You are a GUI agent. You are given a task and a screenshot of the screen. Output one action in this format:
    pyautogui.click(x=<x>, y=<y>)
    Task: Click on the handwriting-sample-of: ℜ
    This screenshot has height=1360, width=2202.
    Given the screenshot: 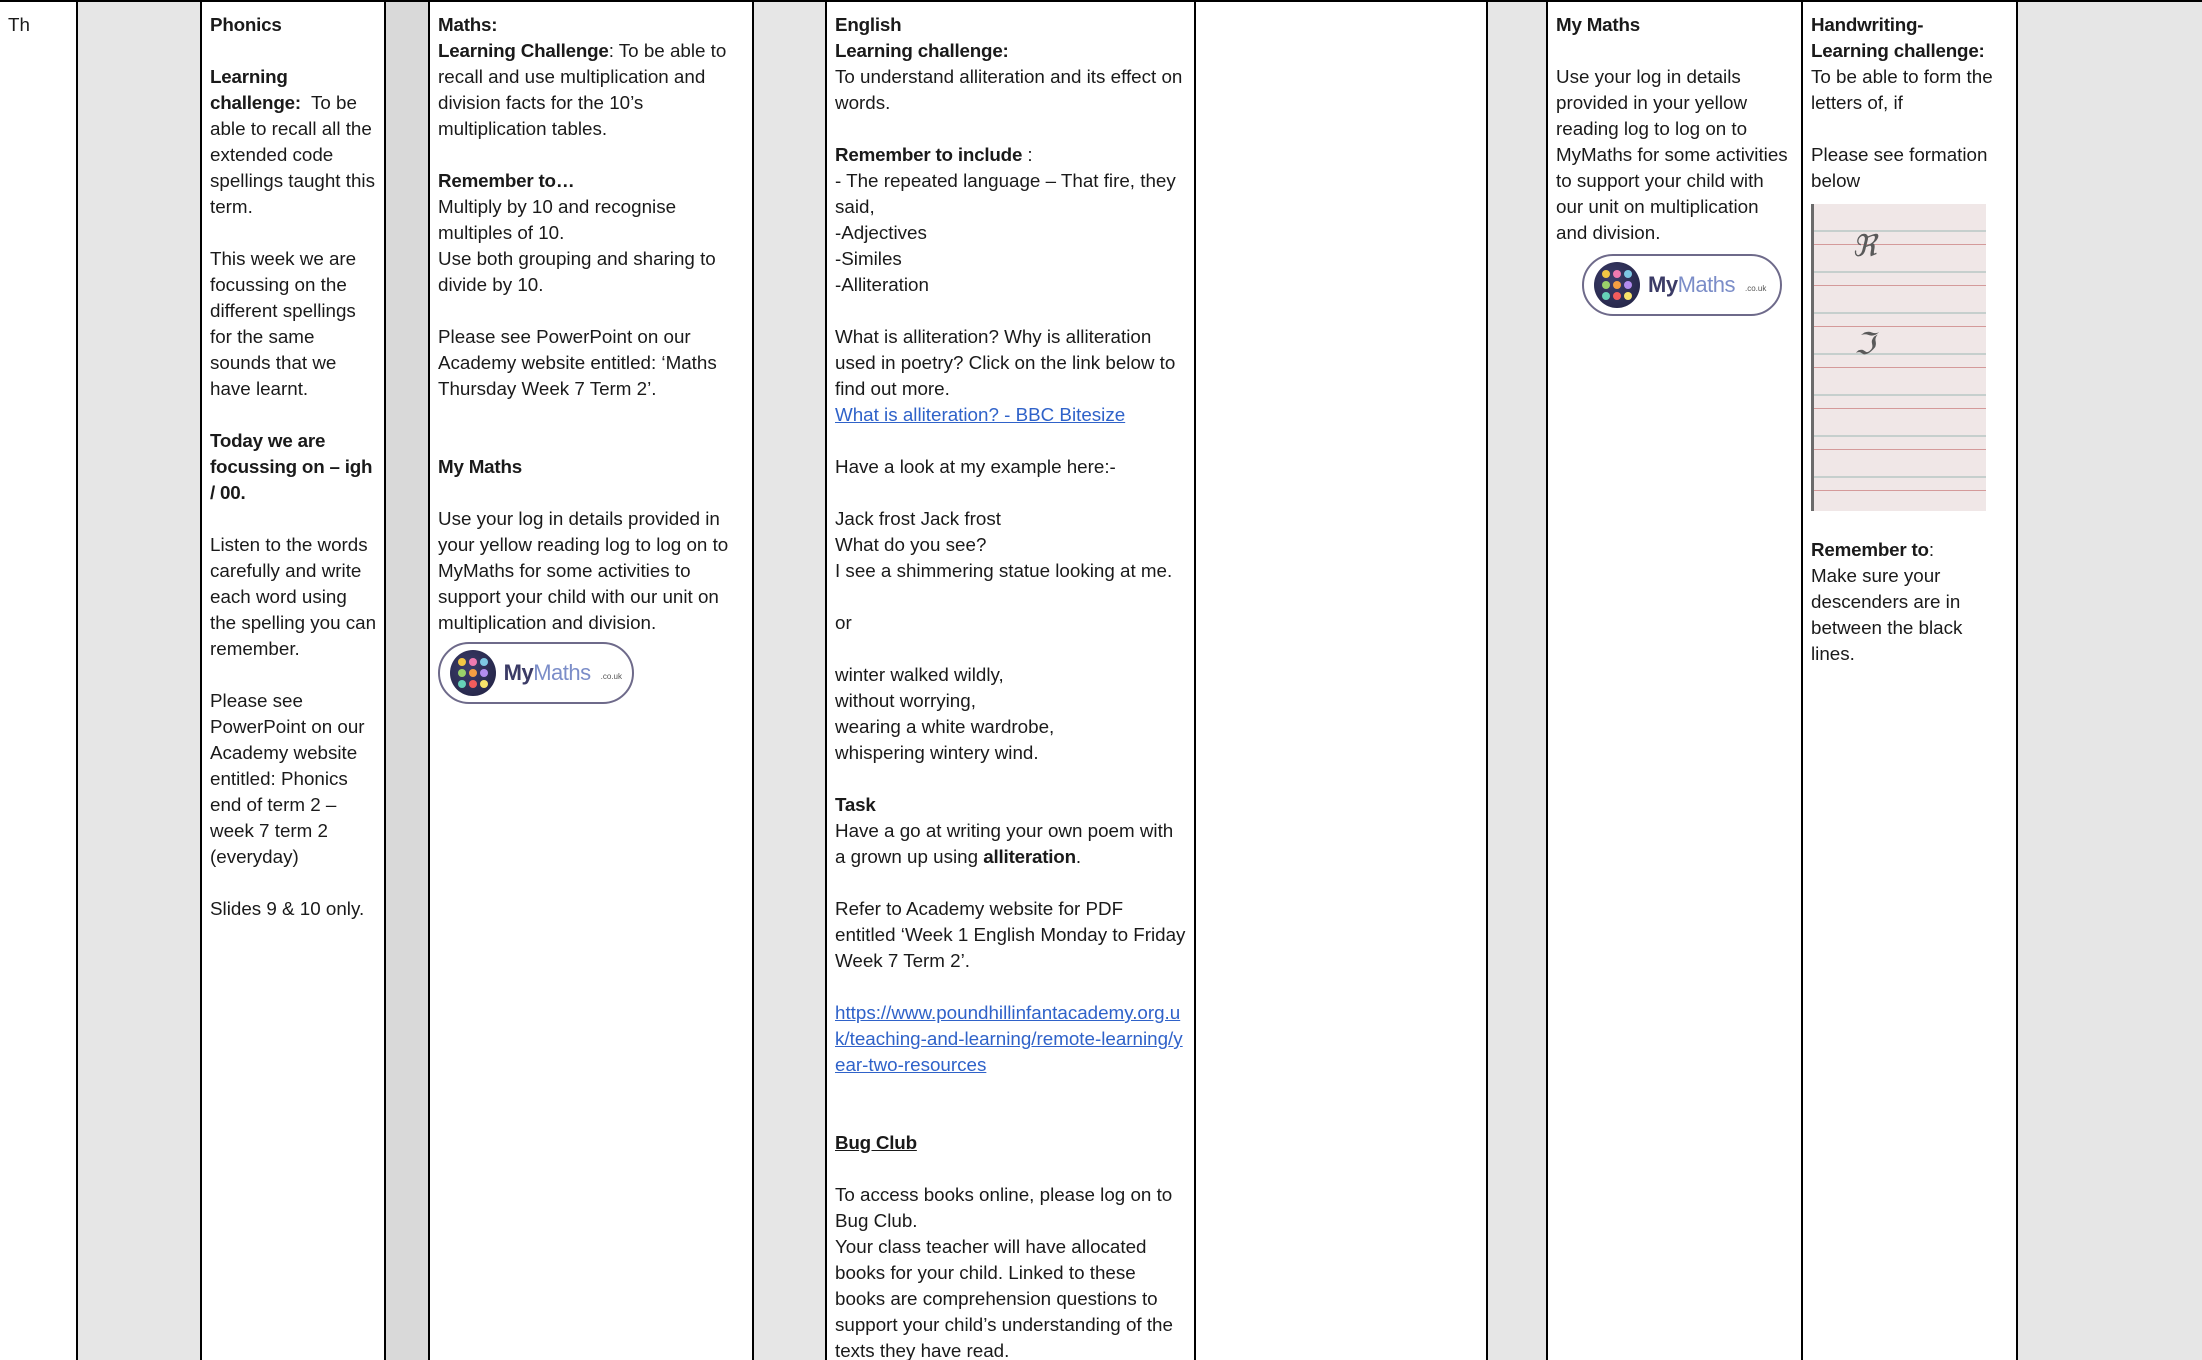 What is the action you would take?
    pyautogui.click(x=1864, y=246)
    